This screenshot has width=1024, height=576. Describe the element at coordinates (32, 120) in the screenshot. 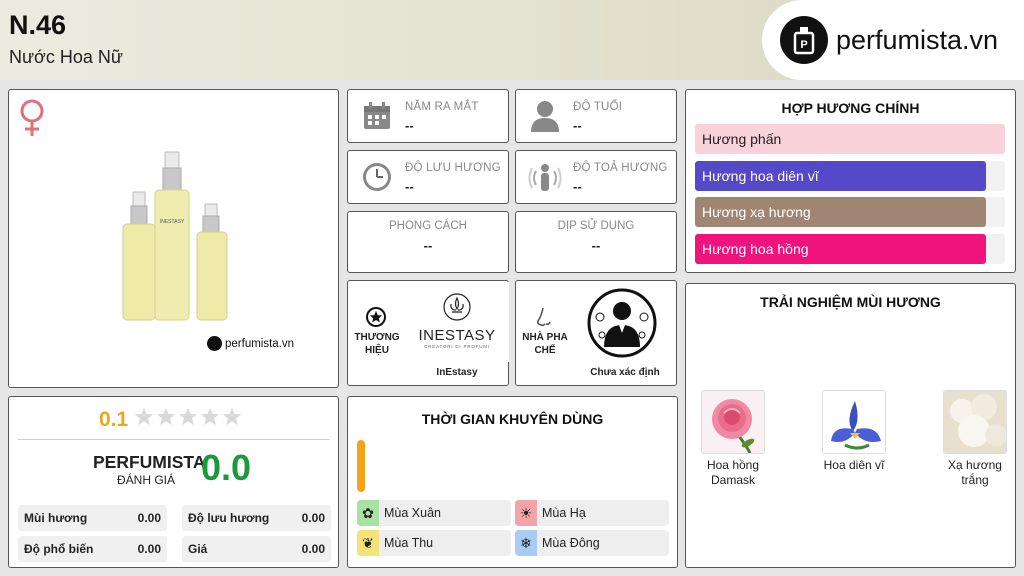

I see `female-icon` at that location.